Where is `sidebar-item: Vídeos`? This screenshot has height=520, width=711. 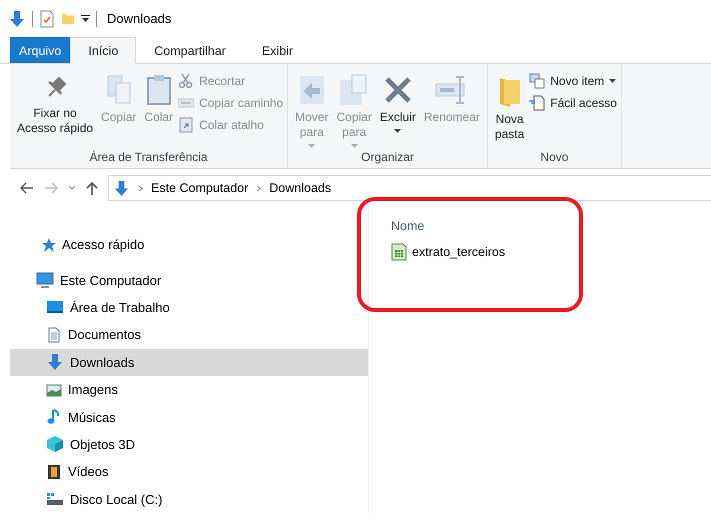 sidebar-item: Vídeos is located at coordinates (189, 472).